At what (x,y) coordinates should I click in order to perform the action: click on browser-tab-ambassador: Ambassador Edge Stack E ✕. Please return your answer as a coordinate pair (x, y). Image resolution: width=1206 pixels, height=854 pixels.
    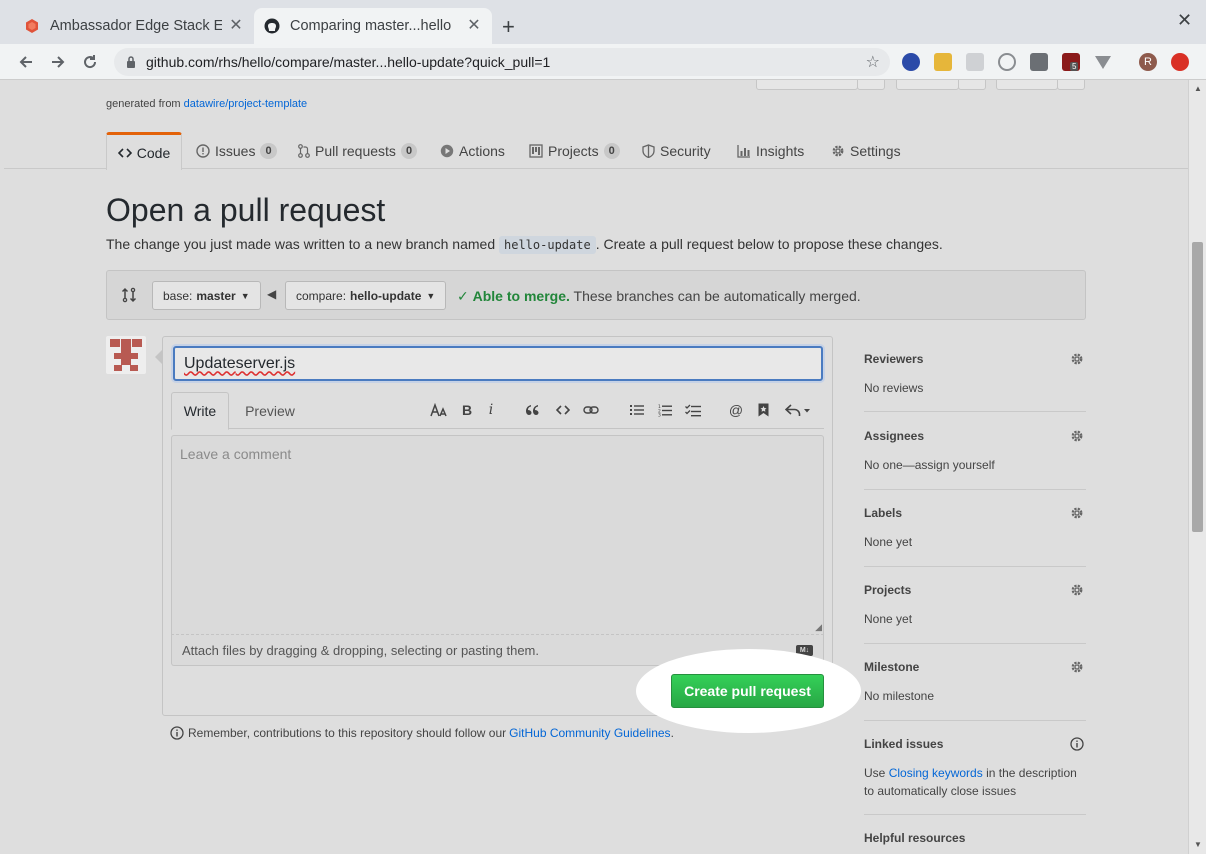
    Looking at the image, I should click on (134, 26).